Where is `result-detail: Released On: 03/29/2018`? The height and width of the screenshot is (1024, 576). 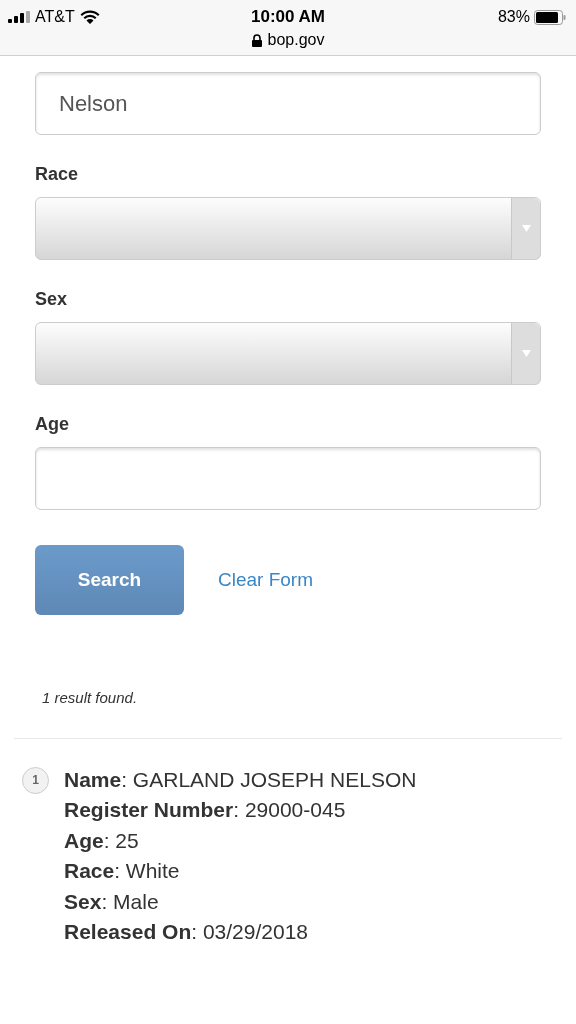 result-detail: Released On: 03/29/2018 is located at coordinates (186, 932).